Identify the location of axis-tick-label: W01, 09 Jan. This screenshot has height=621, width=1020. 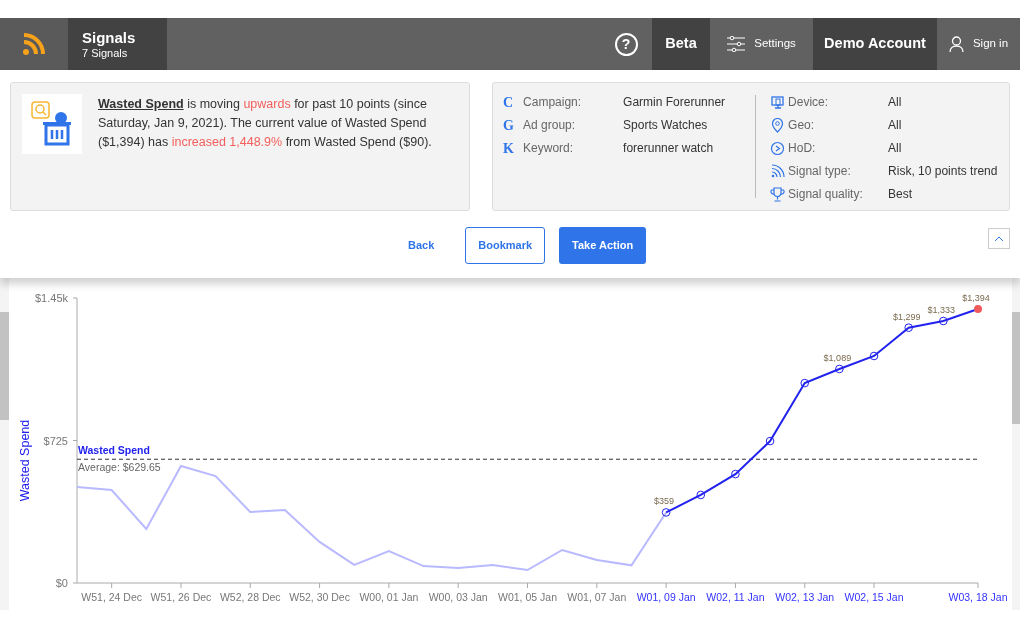
(666, 597).